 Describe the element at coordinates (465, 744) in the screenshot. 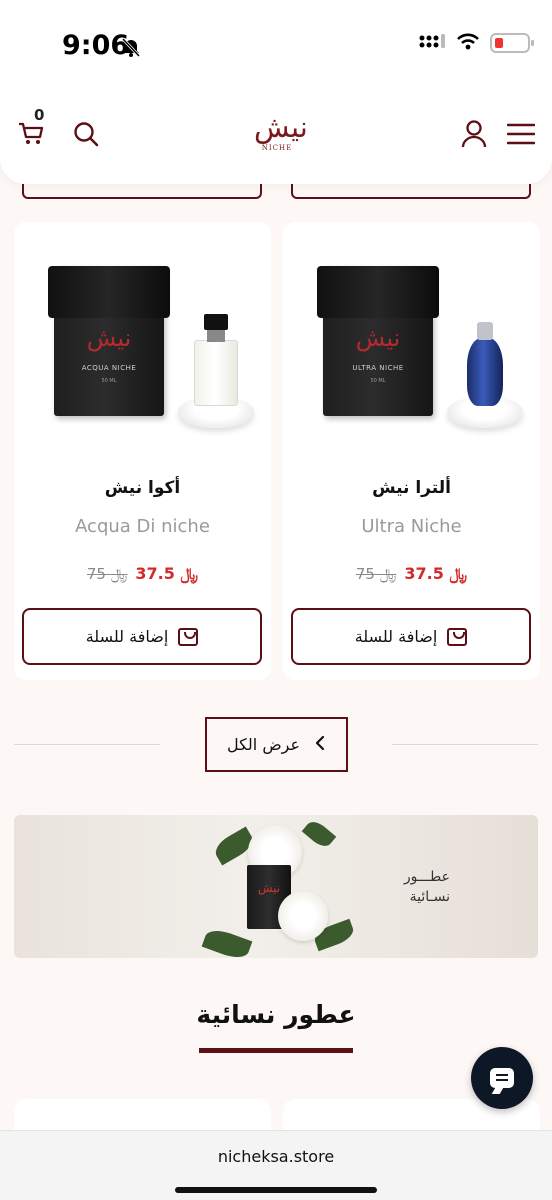

I see `divider-right` at that location.